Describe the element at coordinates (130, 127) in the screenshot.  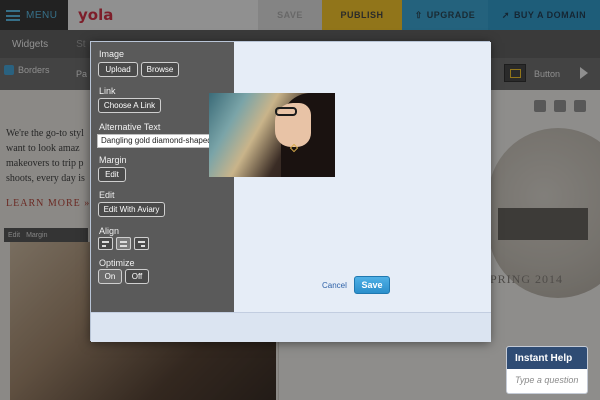
I see `alt-text-heading: Alternative Text` at that location.